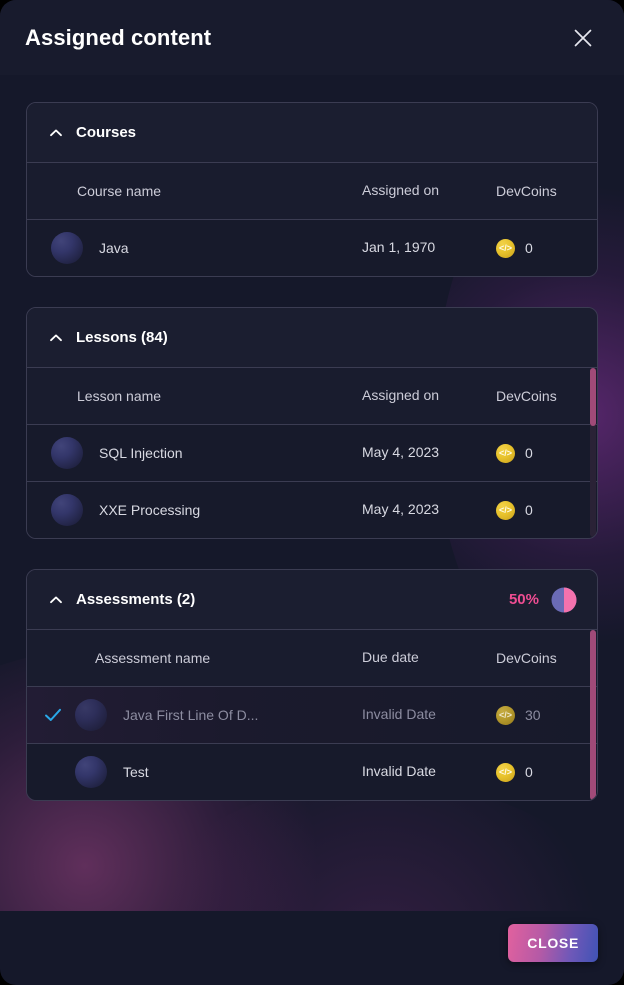  I want to click on table-row: XXE Processing May 4, 2023 </> 0, so click(312, 509).